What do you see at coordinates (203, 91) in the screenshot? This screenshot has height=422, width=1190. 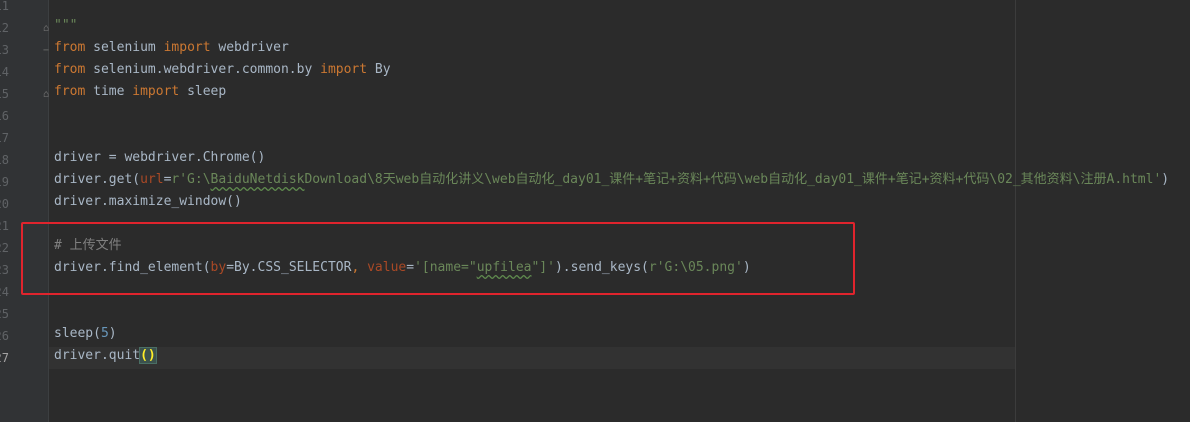 I see `import-name: sleep` at bounding box center [203, 91].